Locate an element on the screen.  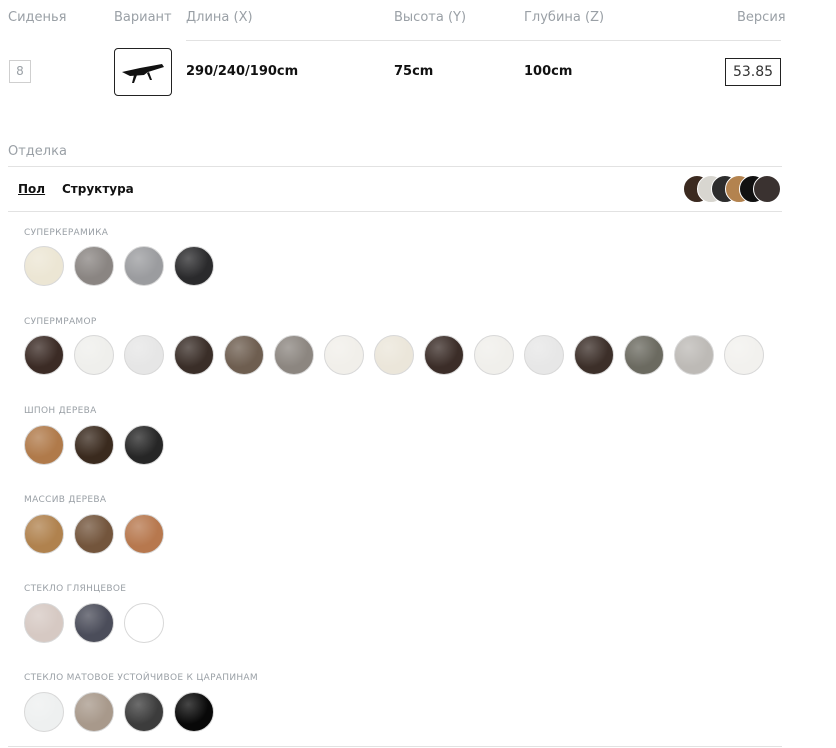
tab-floor: Пол is located at coordinates (31, 189).